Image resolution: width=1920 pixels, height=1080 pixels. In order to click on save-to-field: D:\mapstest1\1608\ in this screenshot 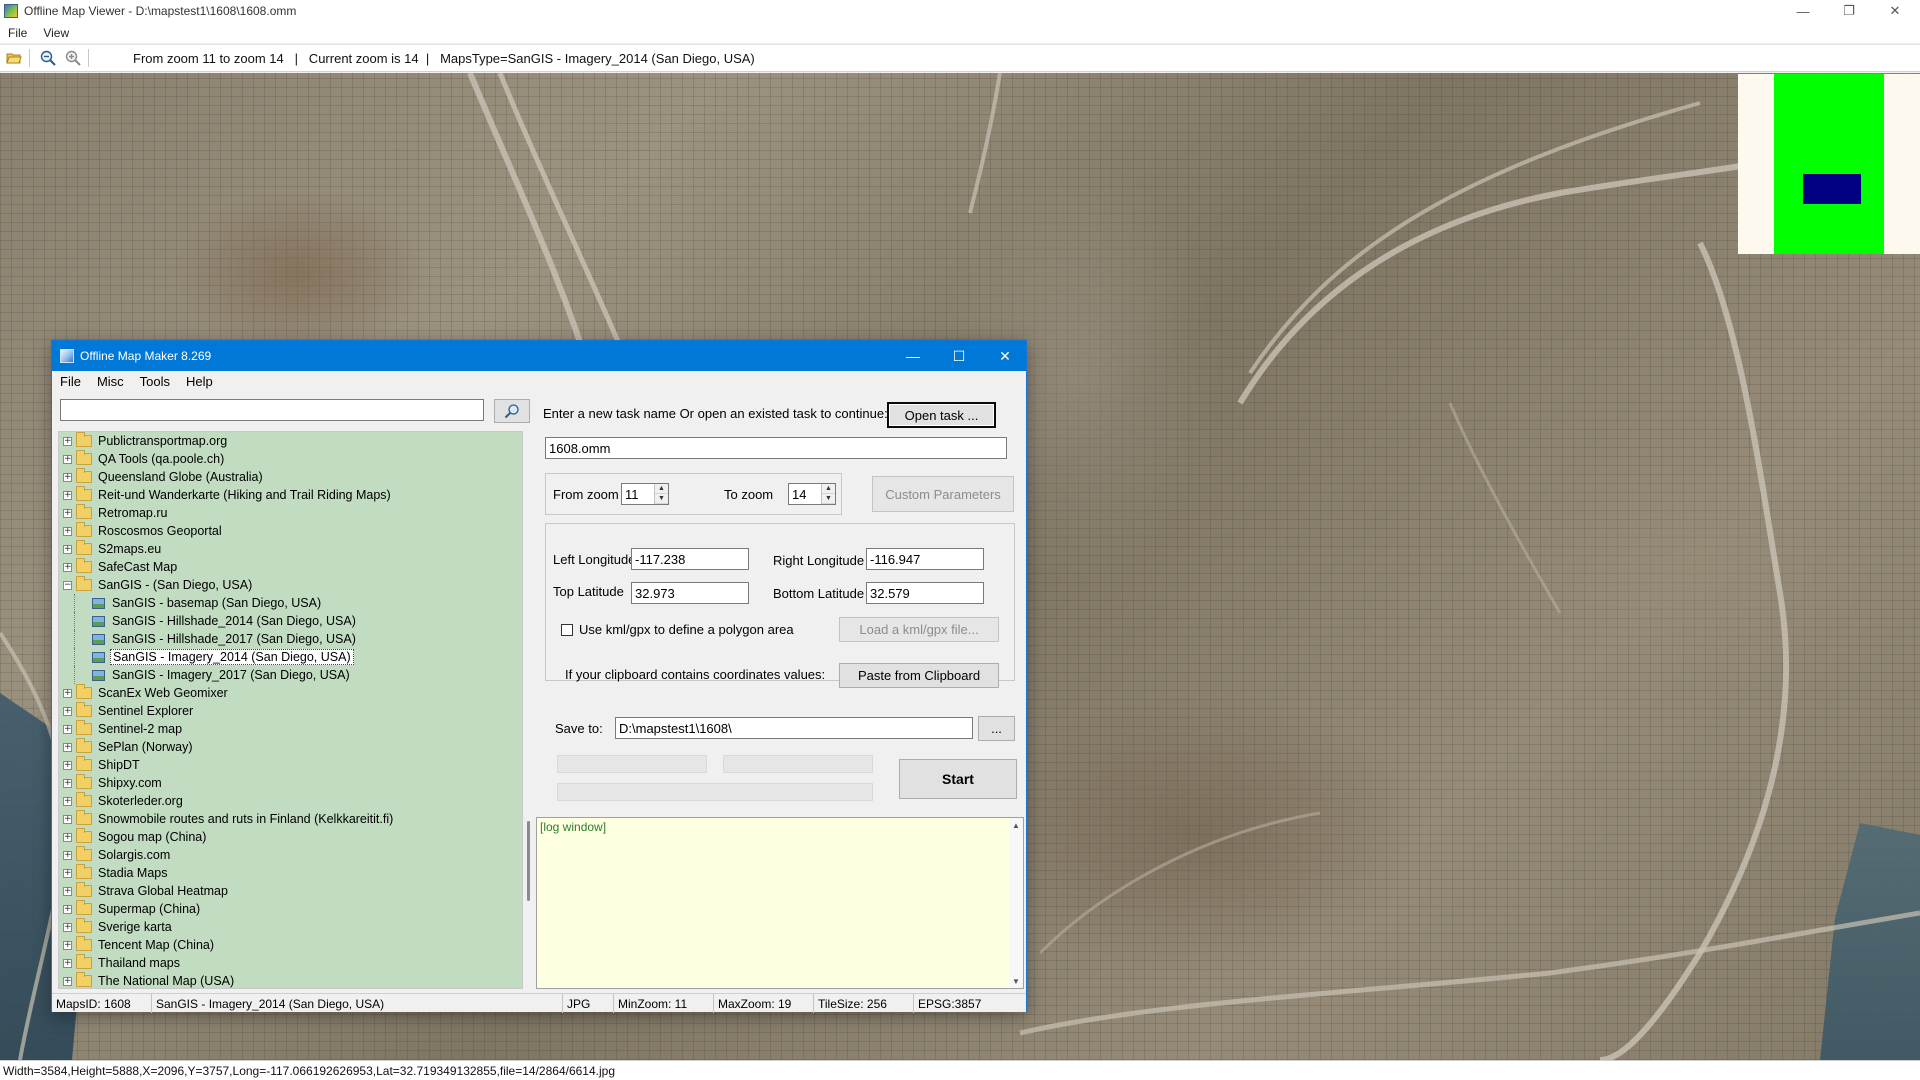, I will do `click(794, 728)`.